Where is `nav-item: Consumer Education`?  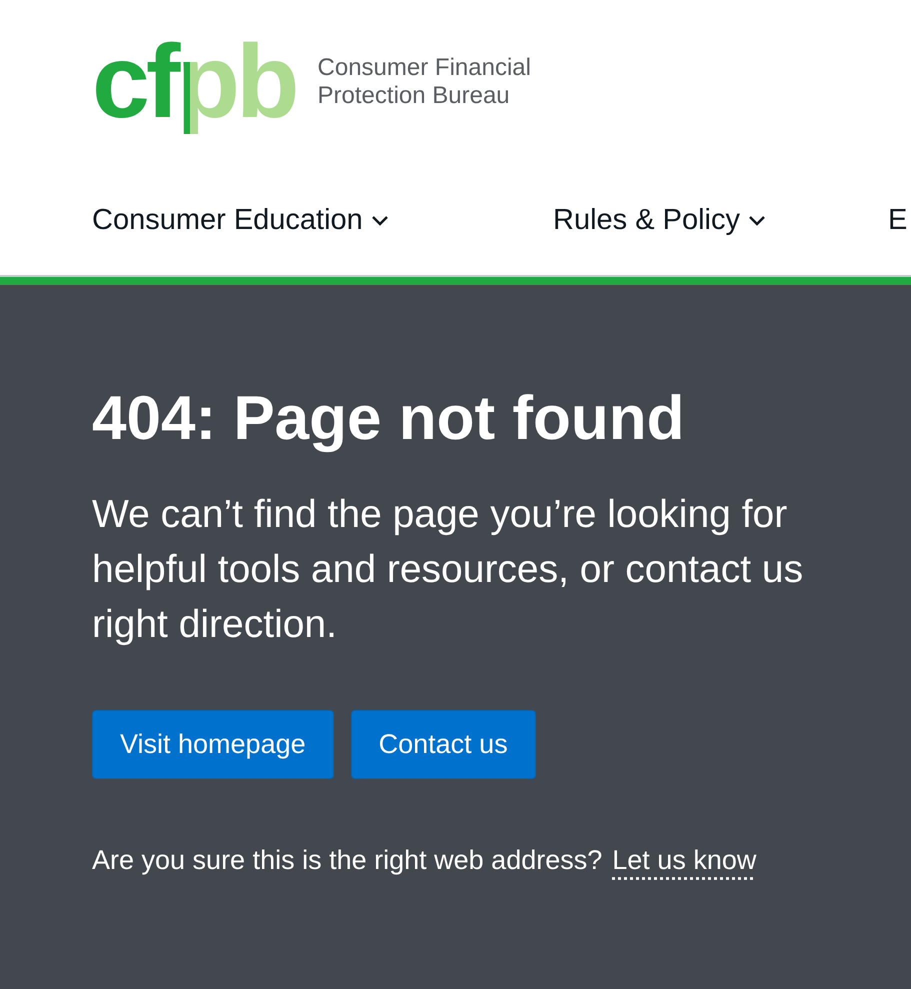
nav-item: Consumer Education is located at coordinates (322, 220).